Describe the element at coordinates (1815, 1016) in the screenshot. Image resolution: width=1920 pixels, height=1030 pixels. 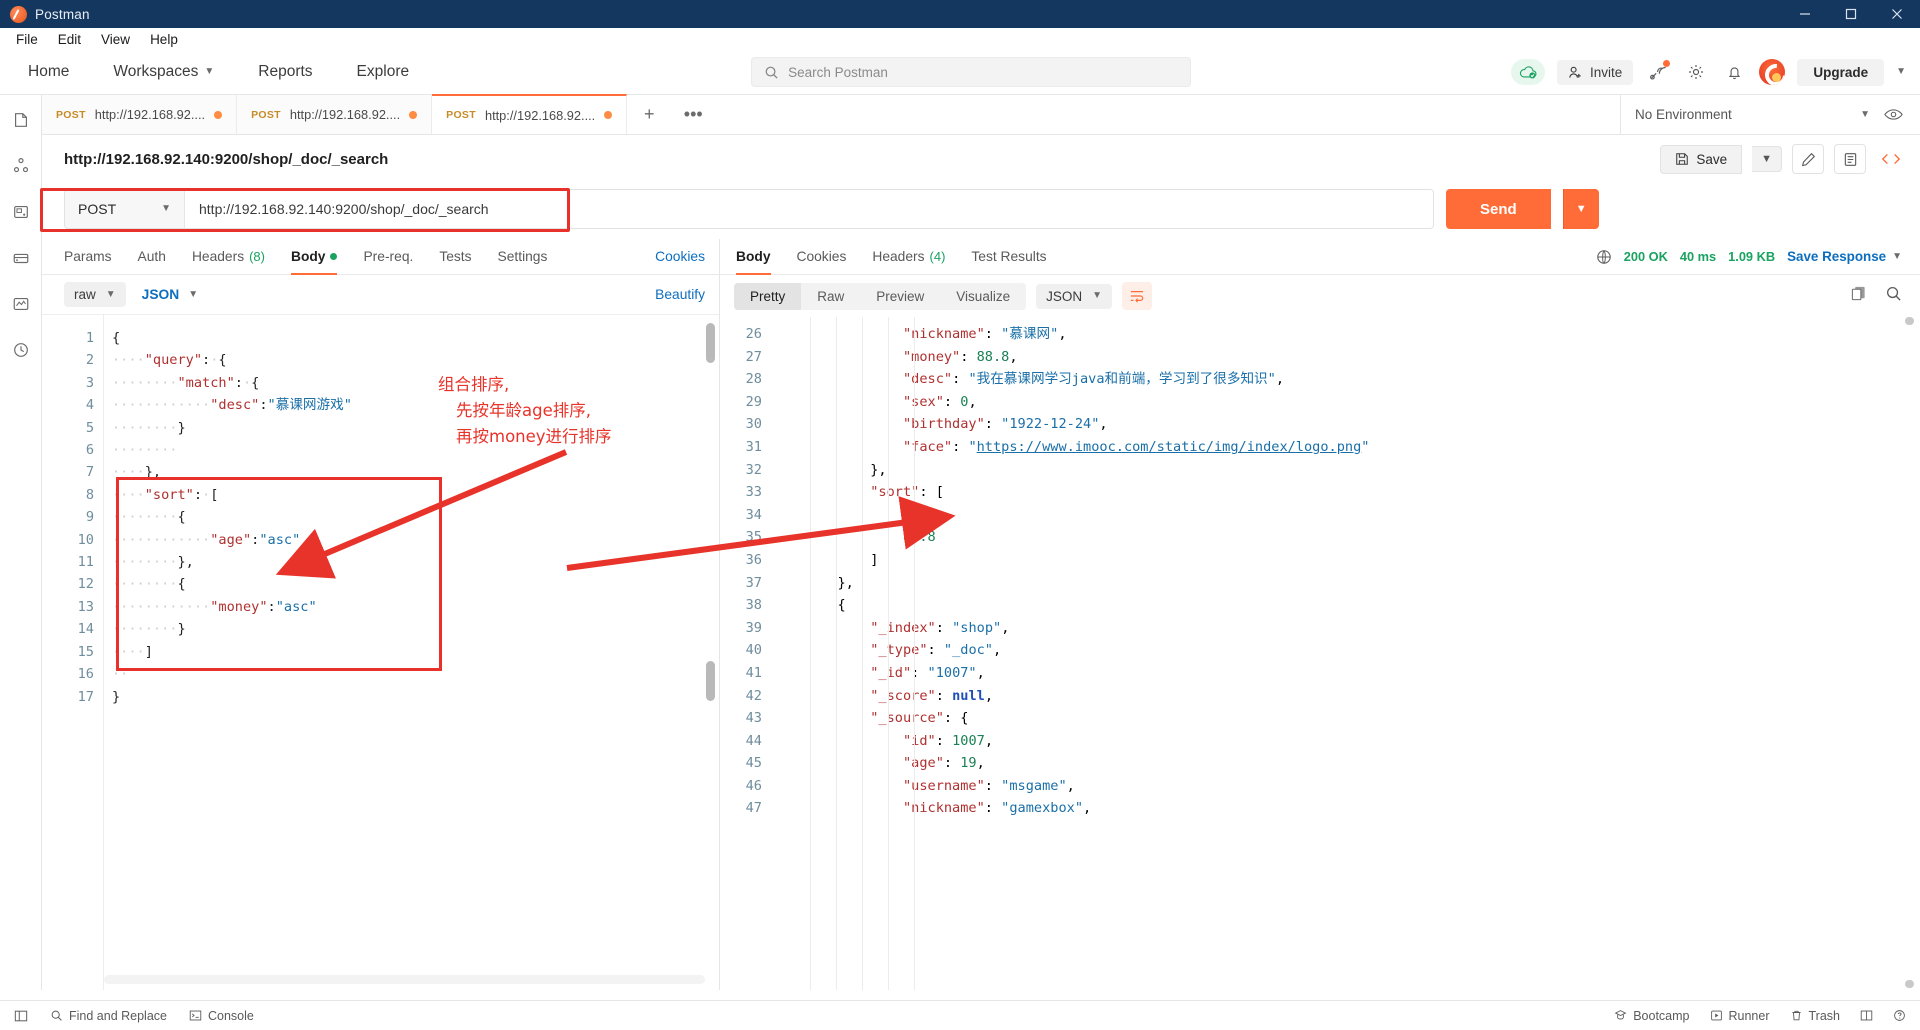
I see `trash-button: Trash` at that location.